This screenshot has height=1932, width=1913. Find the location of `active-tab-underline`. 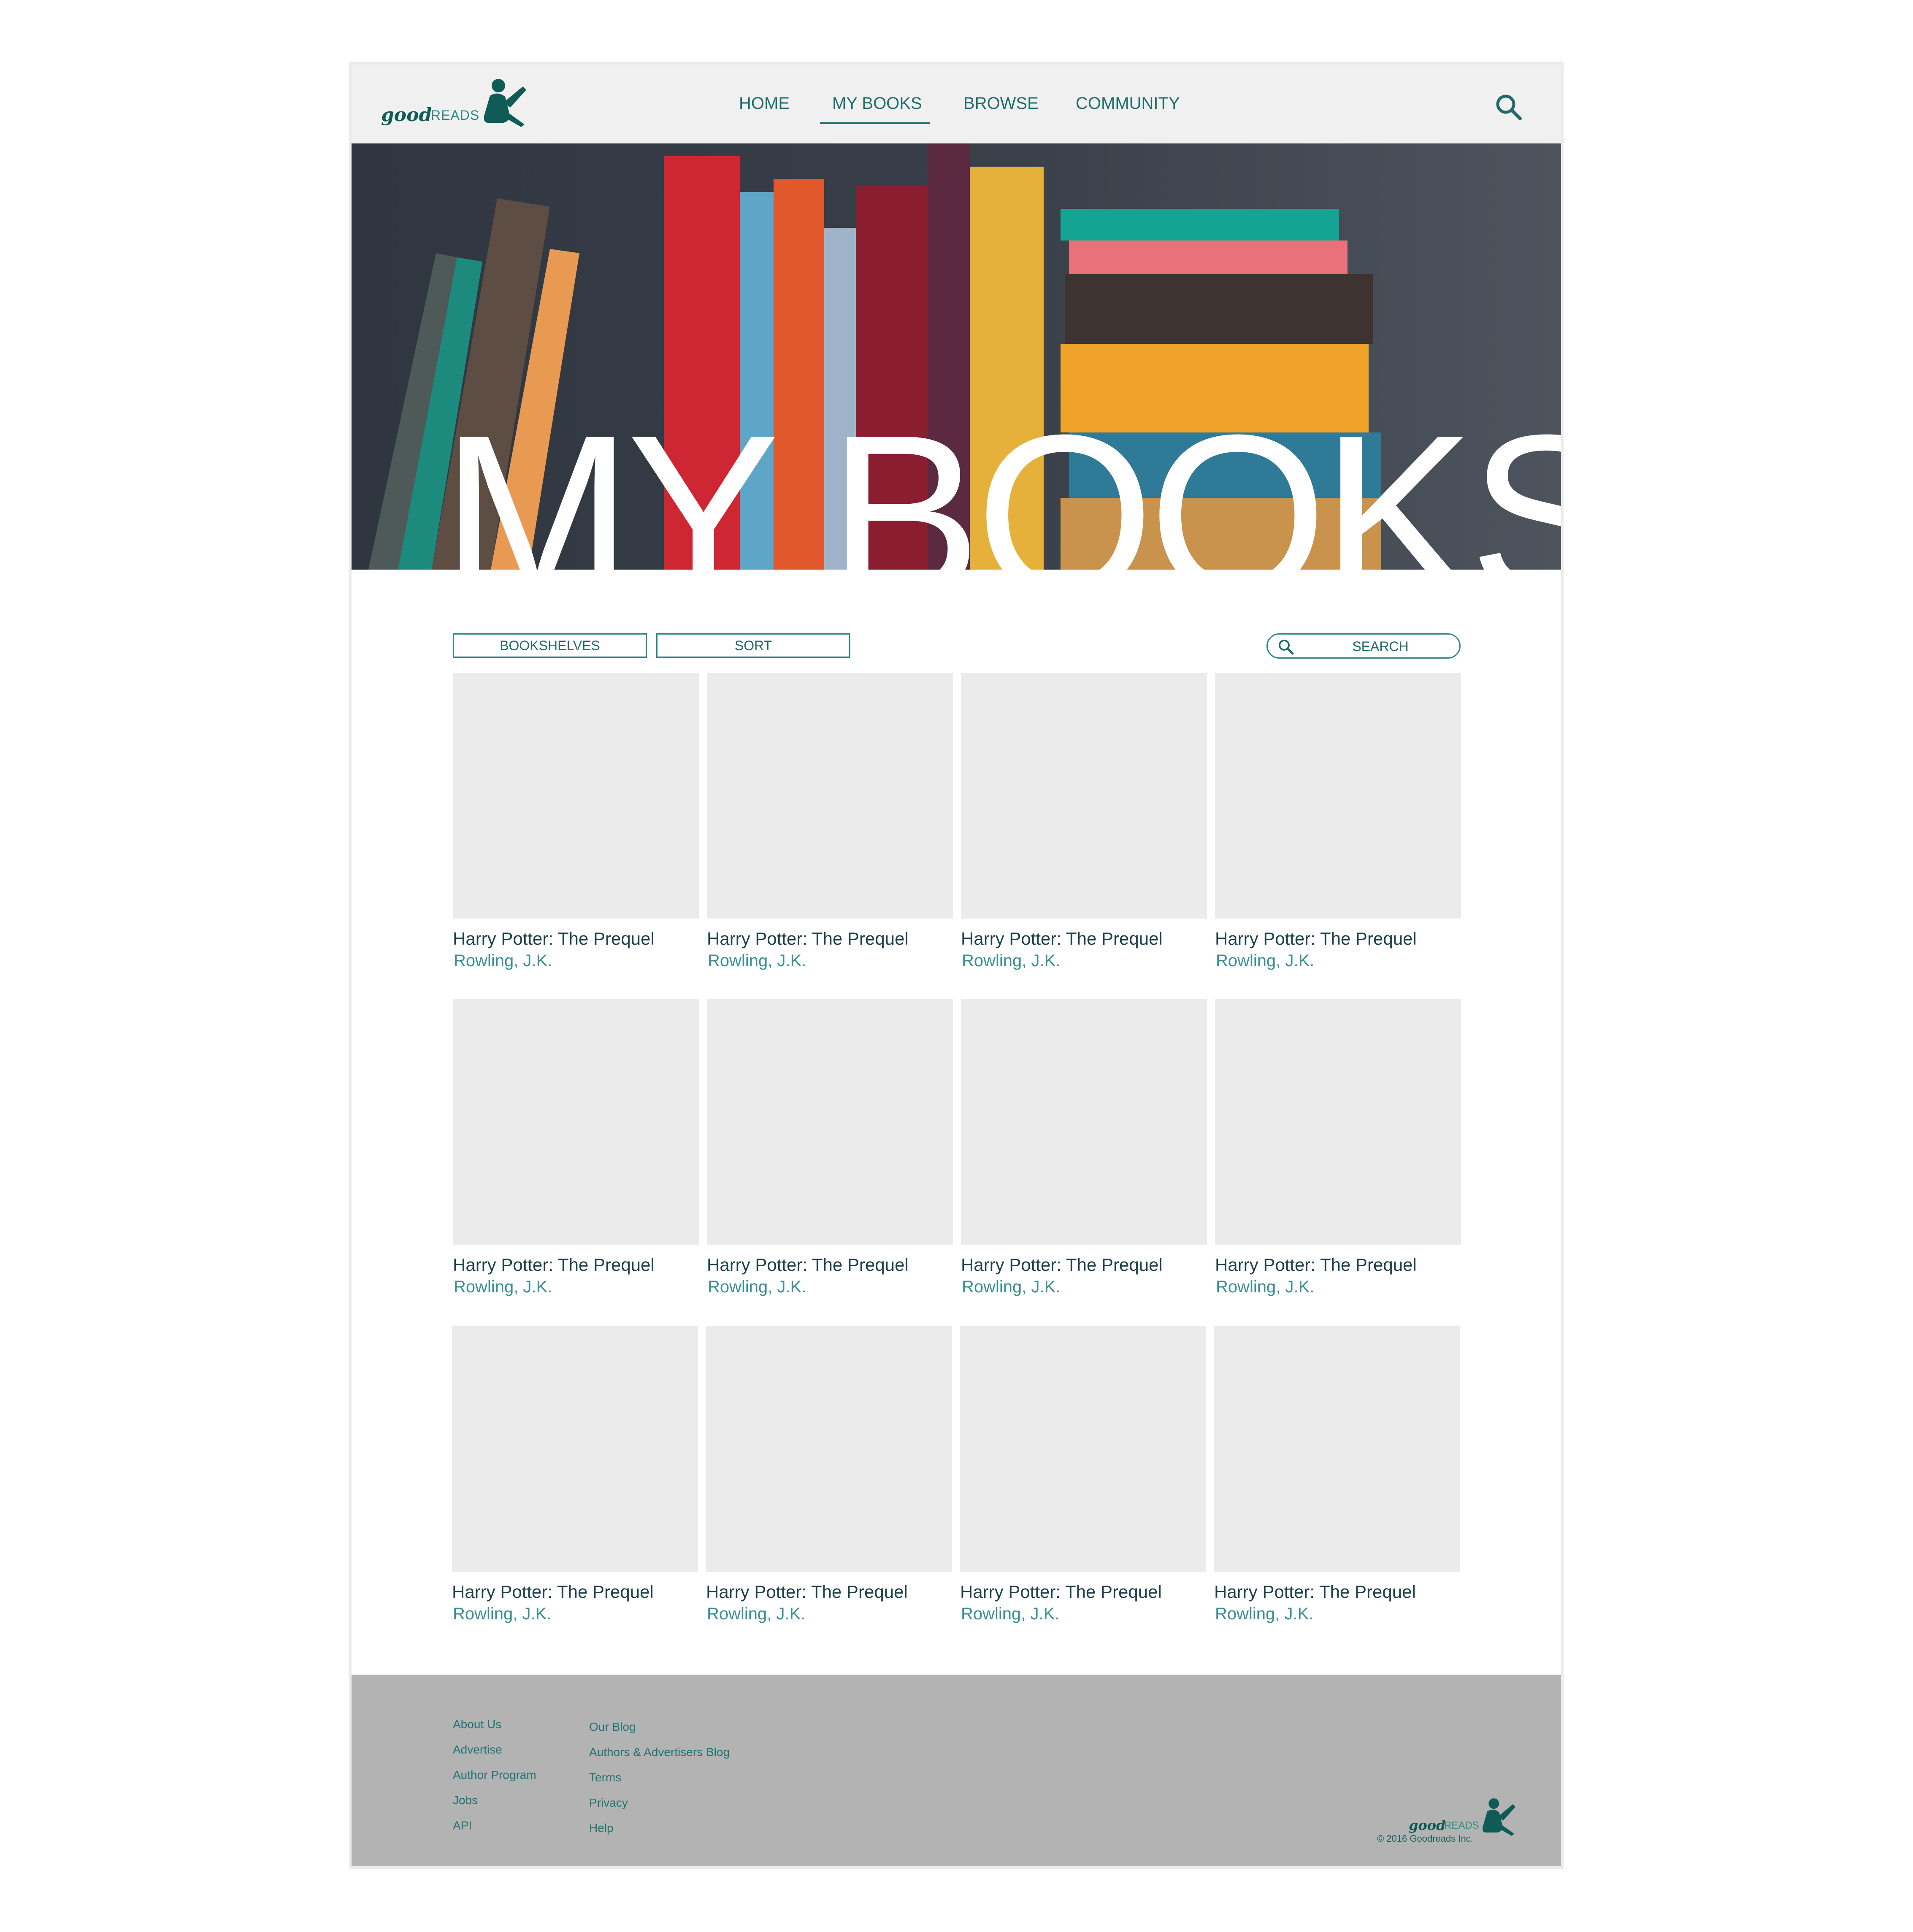

active-tab-underline is located at coordinates (875, 123).